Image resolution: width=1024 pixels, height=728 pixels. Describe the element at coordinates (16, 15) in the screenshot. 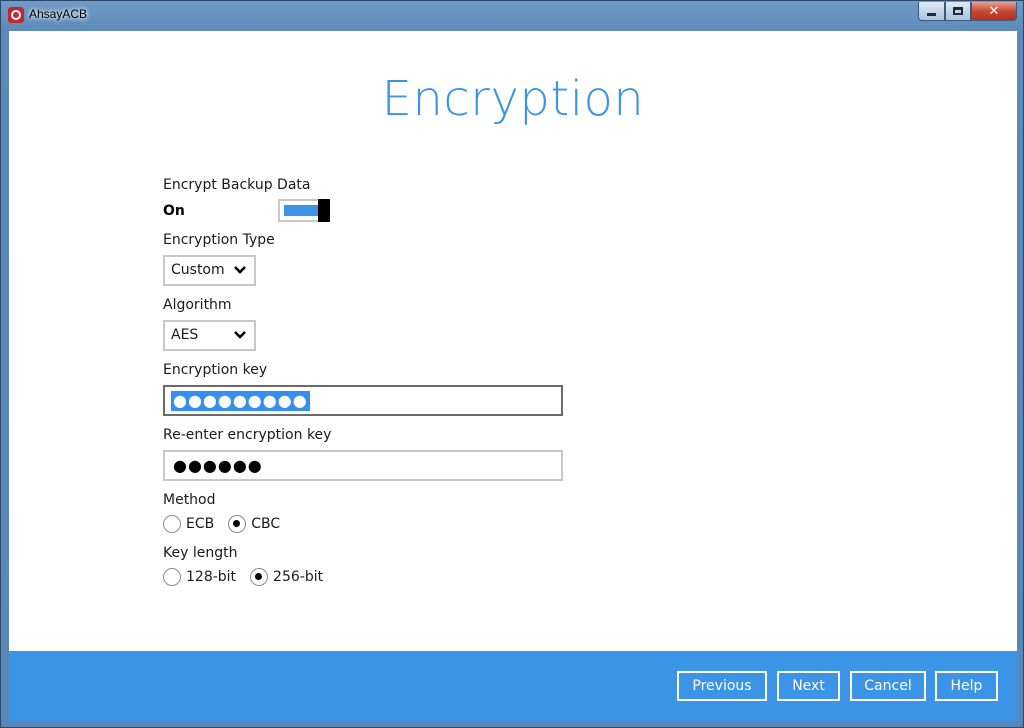

I see `app-logo-icon` at that location.